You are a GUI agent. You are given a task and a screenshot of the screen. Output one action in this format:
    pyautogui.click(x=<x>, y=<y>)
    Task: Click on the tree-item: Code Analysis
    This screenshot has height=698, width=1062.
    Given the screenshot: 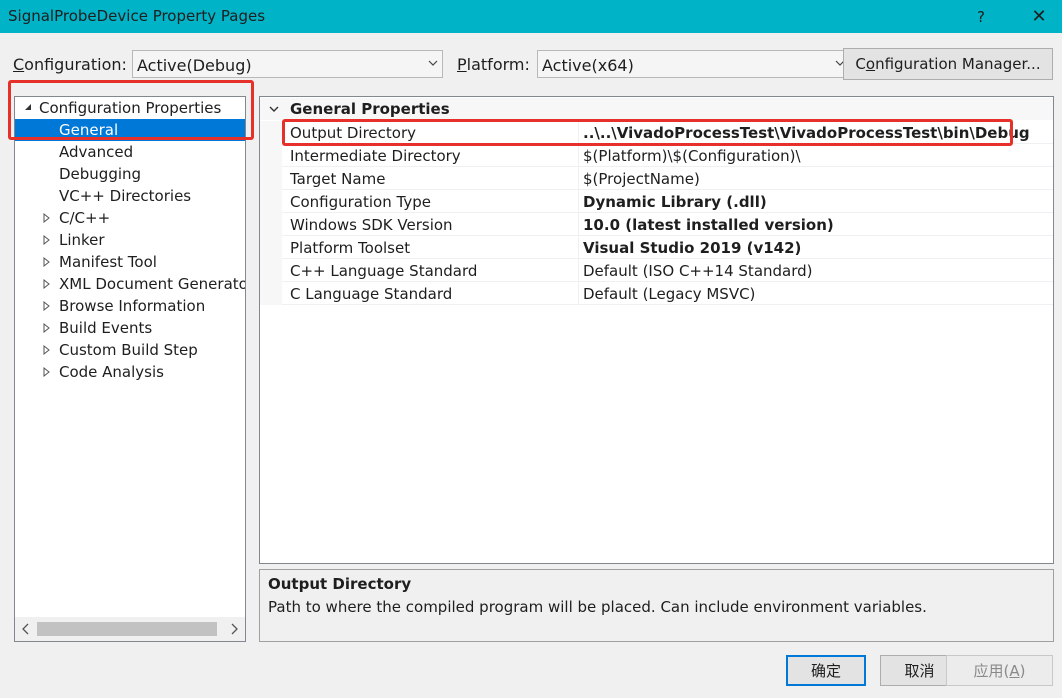 What is the action you would take?
    pyautogui.click(x=130, y=372)
    